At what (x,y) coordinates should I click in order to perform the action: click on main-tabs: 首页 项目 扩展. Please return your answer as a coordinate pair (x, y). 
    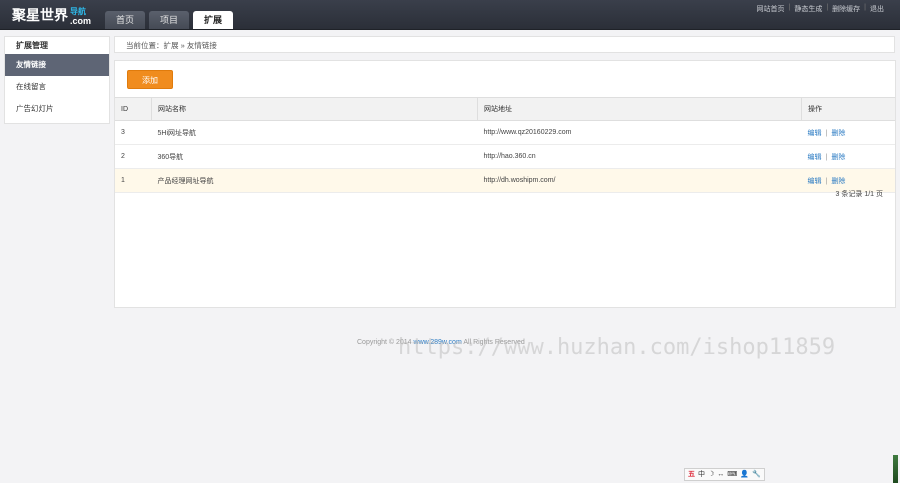
    Looking at the image, I should click on (169, 20).